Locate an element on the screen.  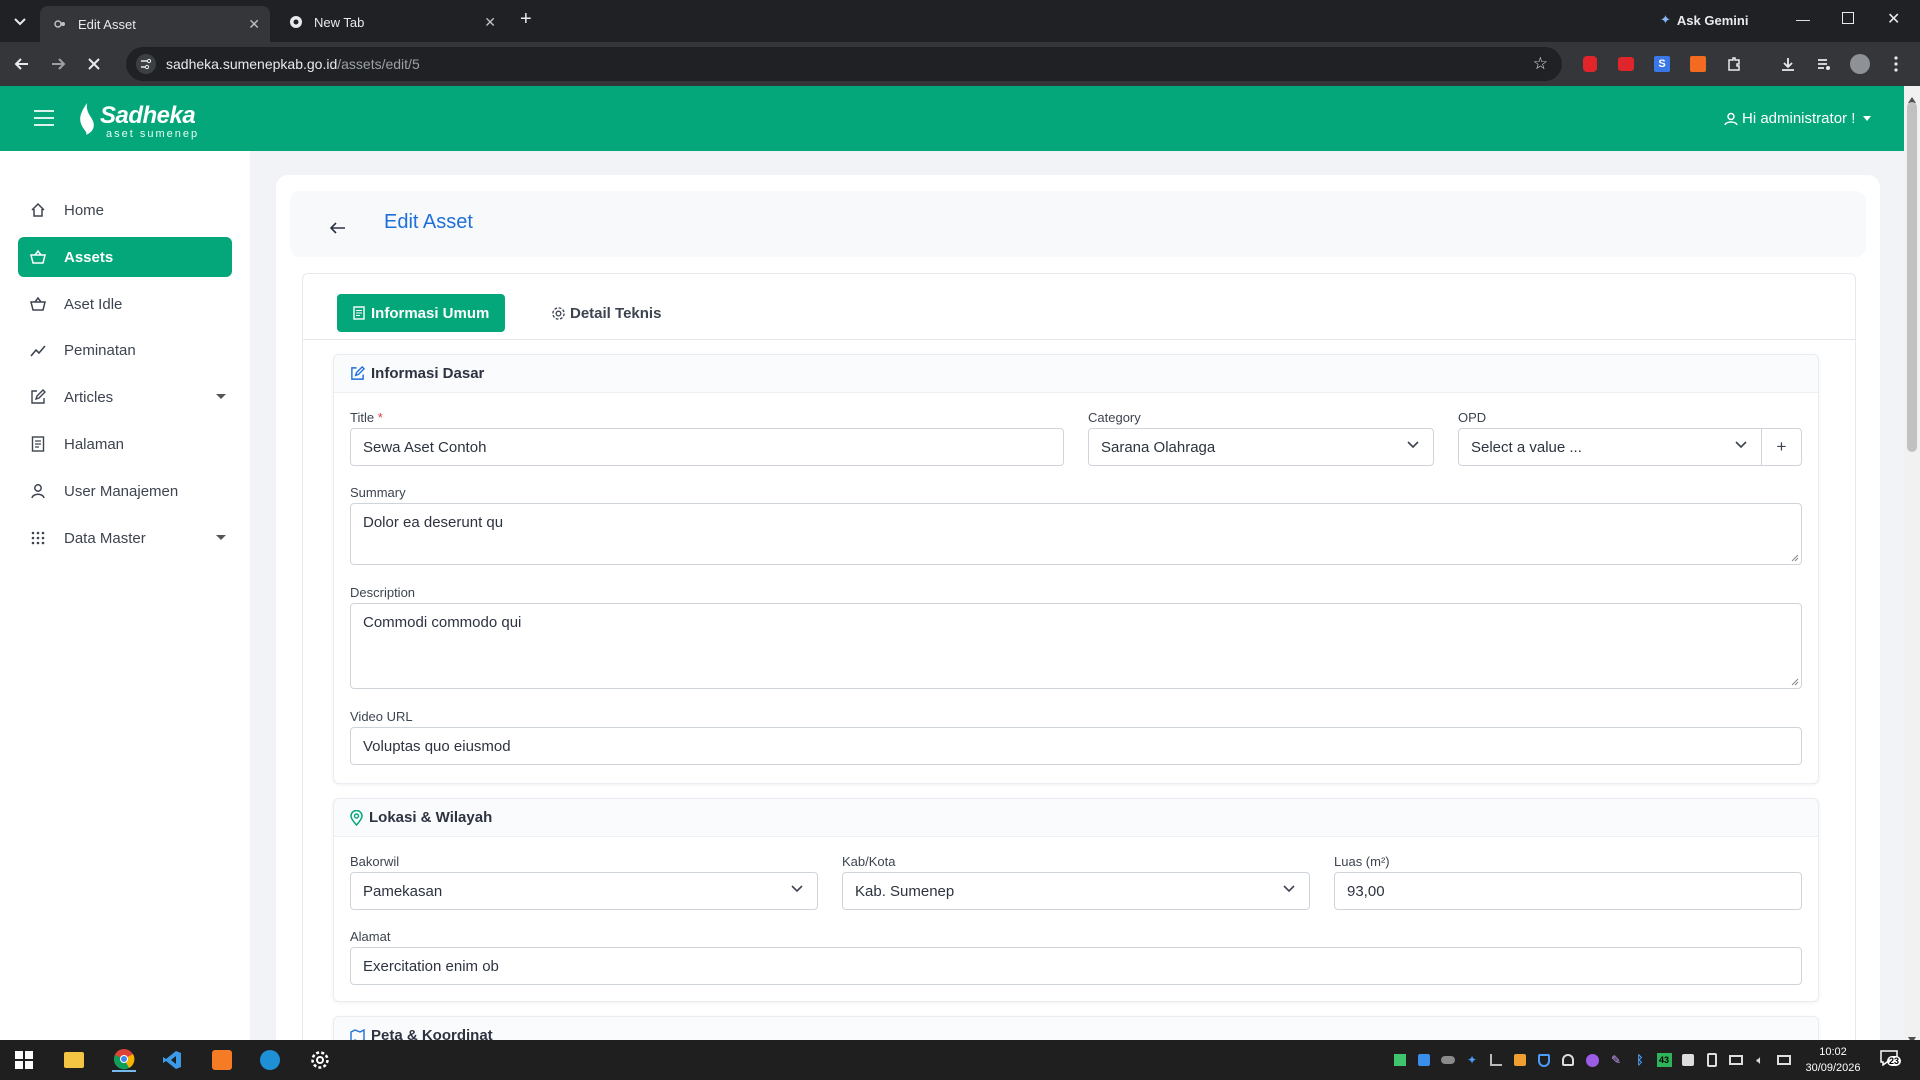
media-control-icon is located at coordinates (1824, 64).